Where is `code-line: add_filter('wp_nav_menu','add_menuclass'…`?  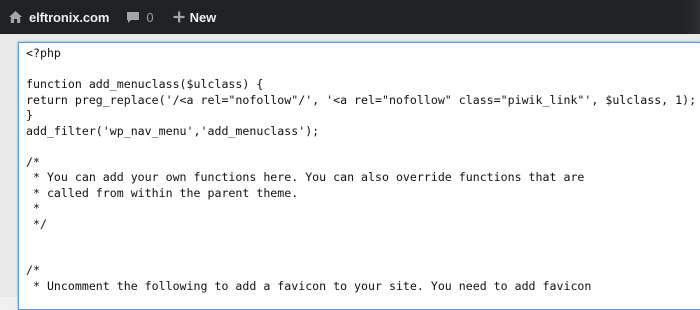 code-line: add_filter('wp_nav_menu','add_menuclass'… is located at coordinates (173, 130).